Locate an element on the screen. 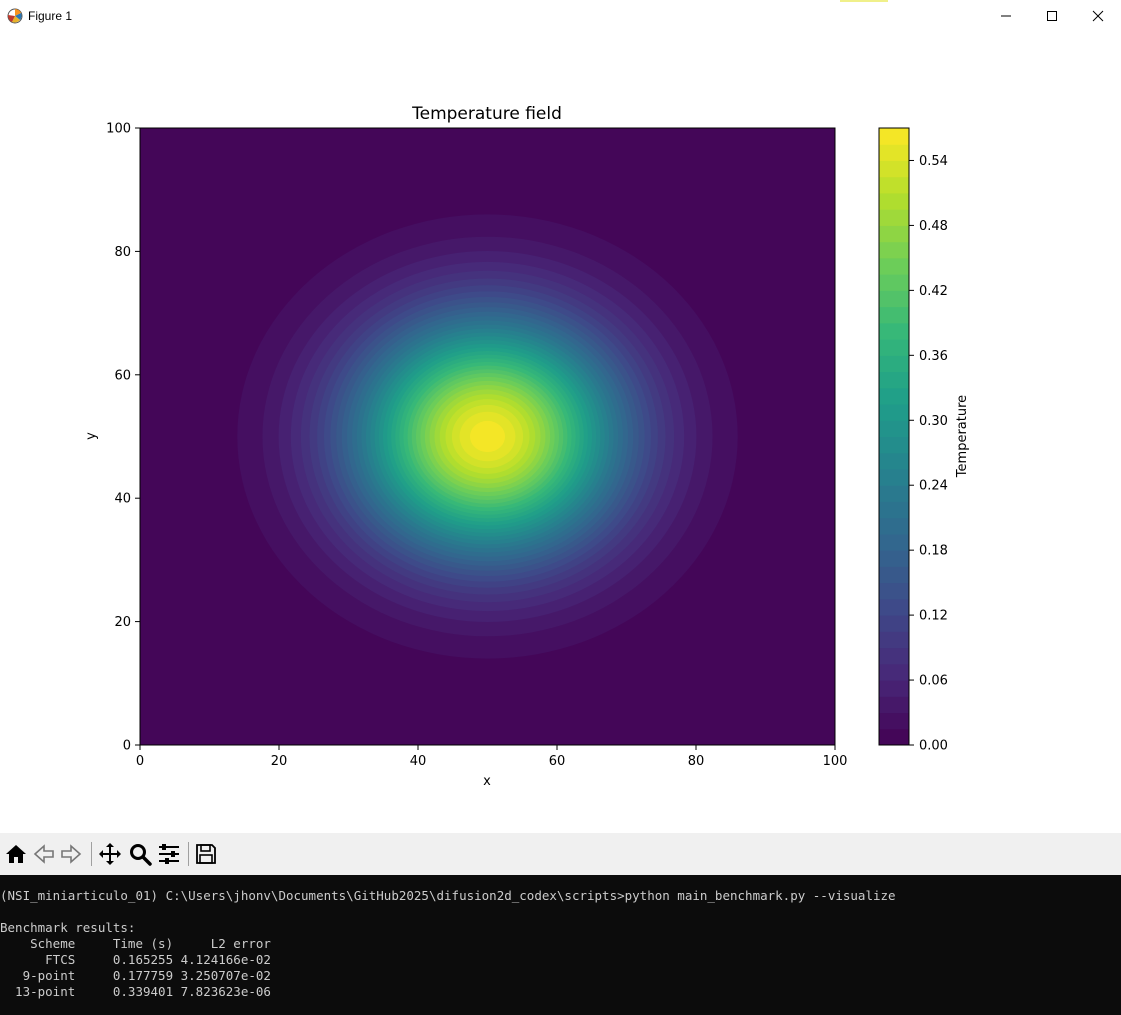  results-row: 9-point 0.177759 3.250707e-02 is located at coordinates (135, 975).